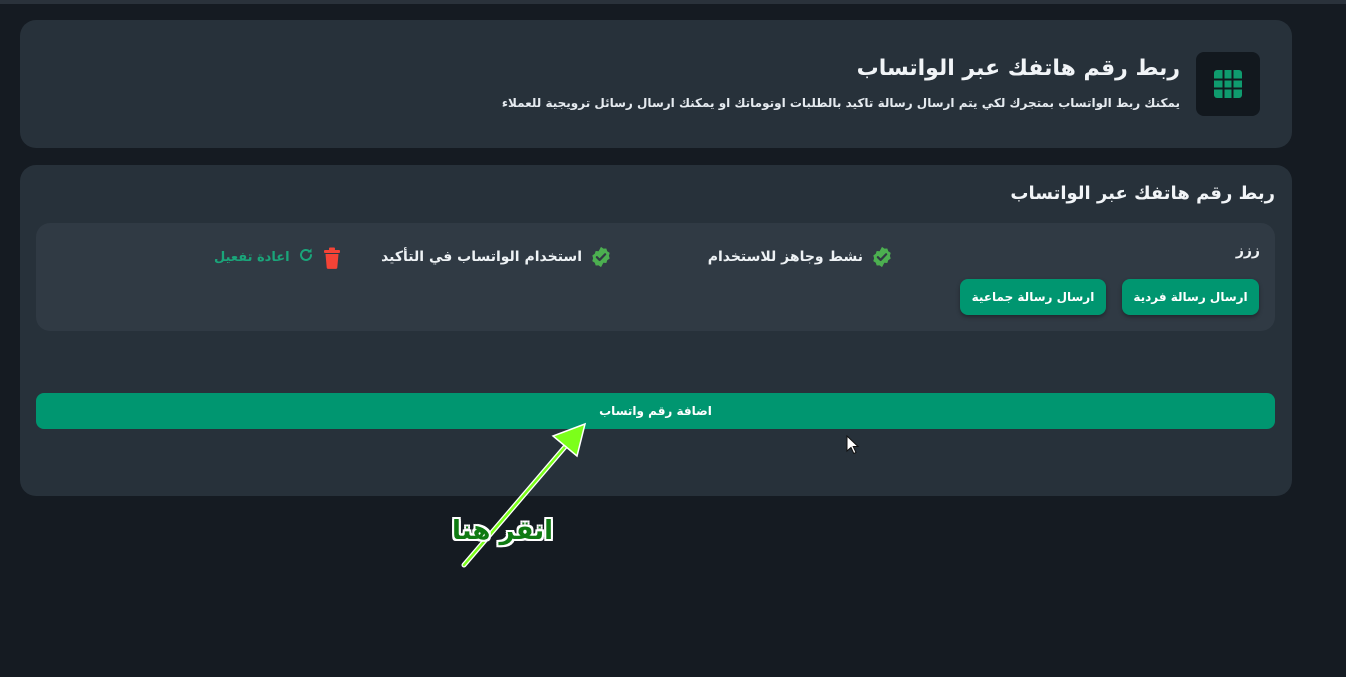 The image size is (1346, 677). I want to click on grid-icon, so click(1228, 84).